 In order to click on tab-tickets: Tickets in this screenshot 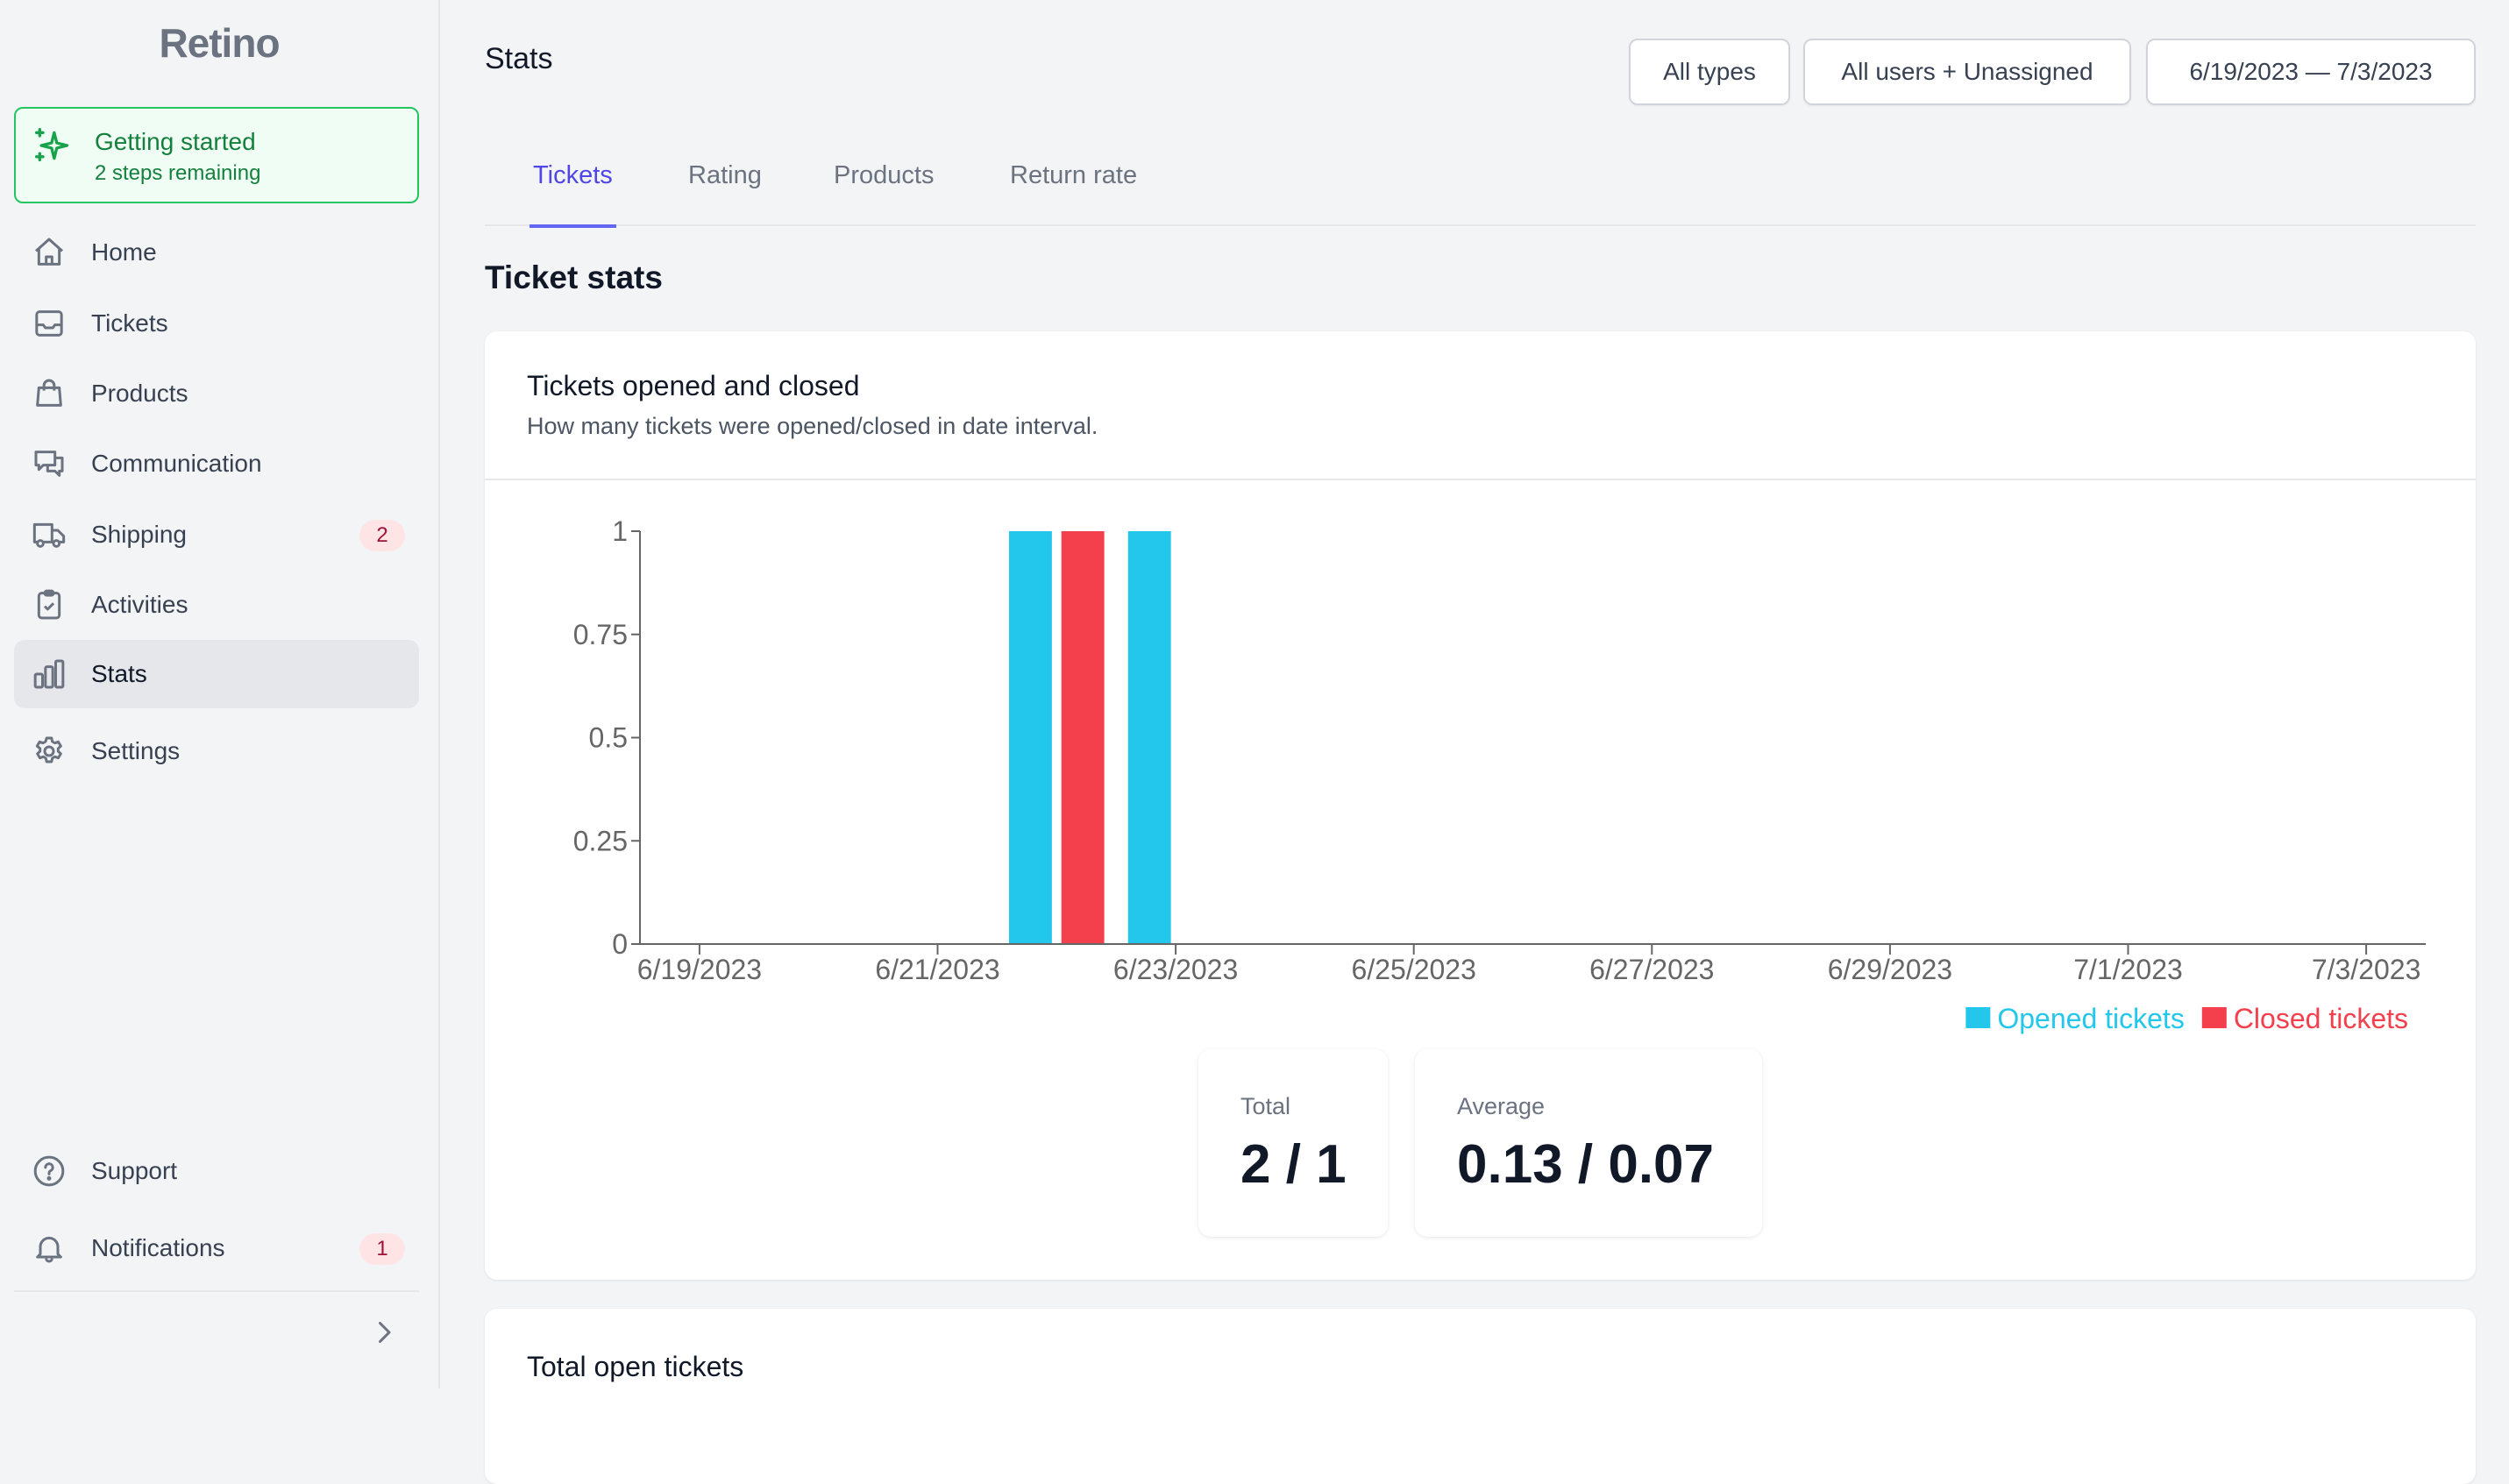, I will do `click(573, 194)`.